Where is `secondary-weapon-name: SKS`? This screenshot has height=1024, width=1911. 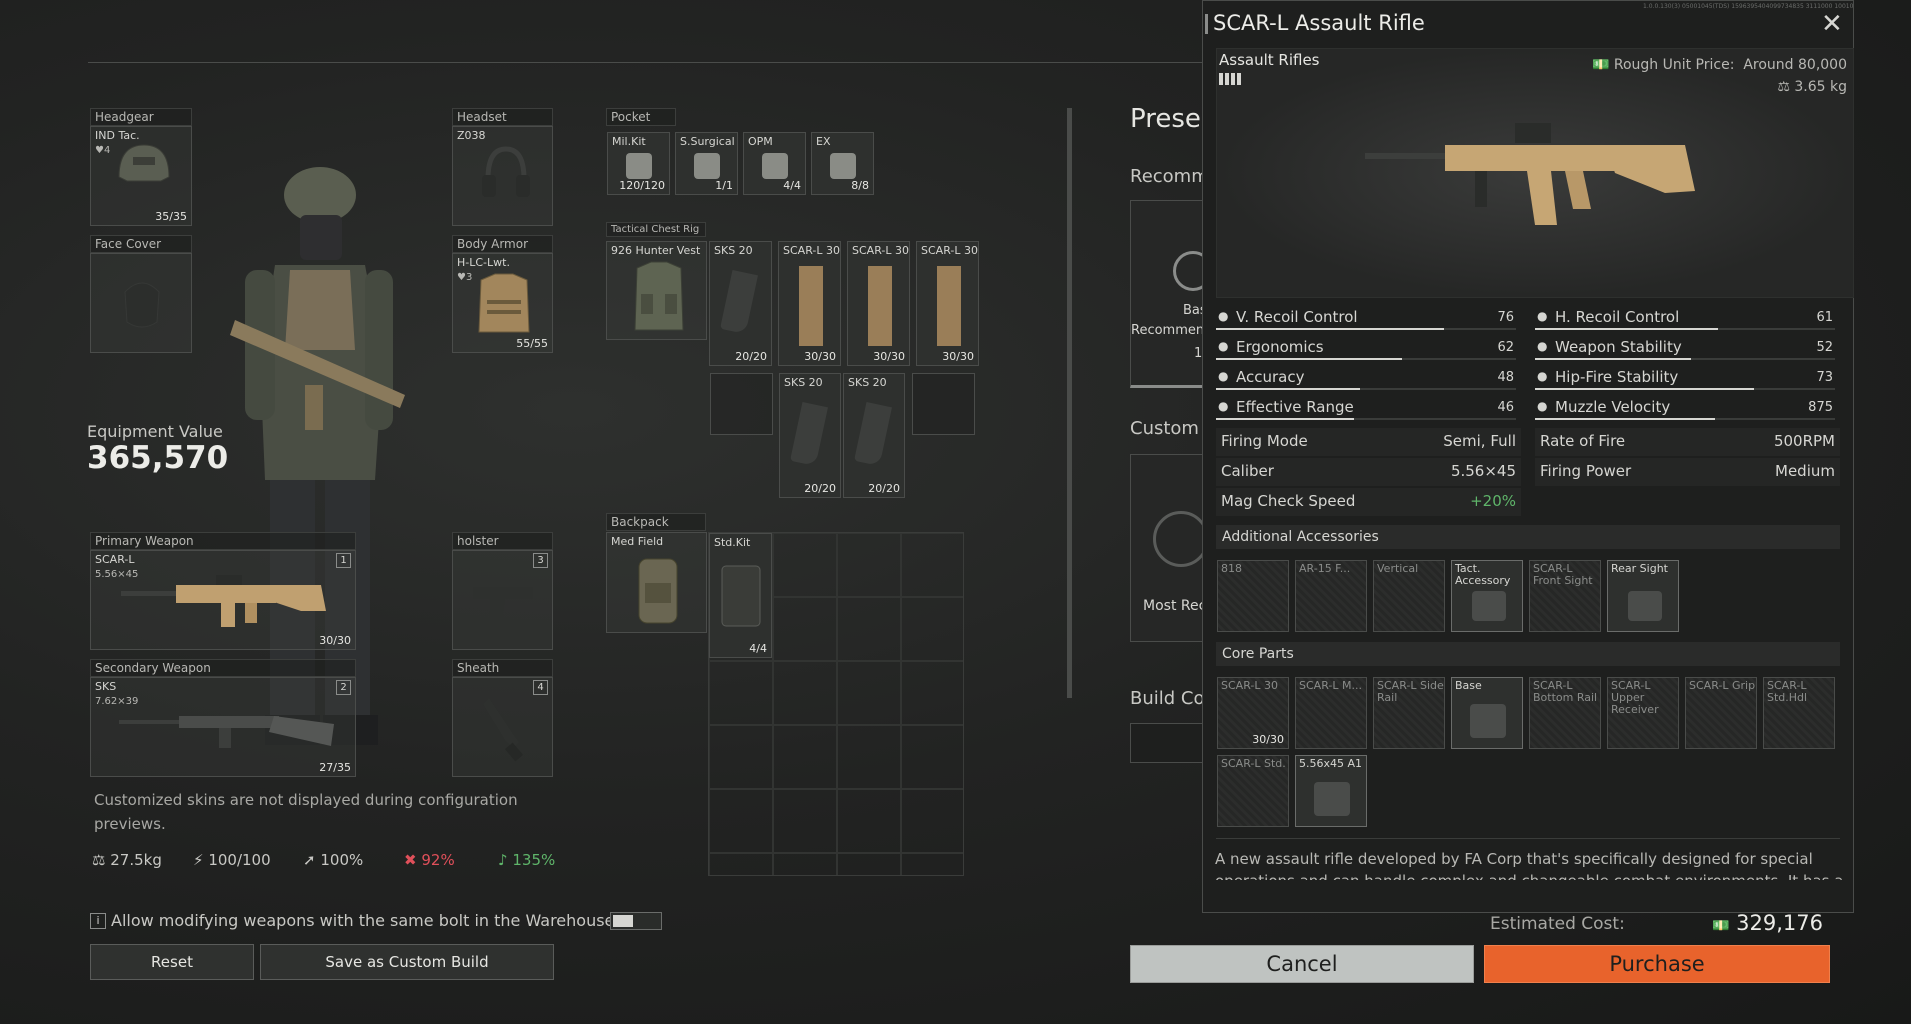
secondary-weapon-name: SKS is located at coordinates (106, 686).